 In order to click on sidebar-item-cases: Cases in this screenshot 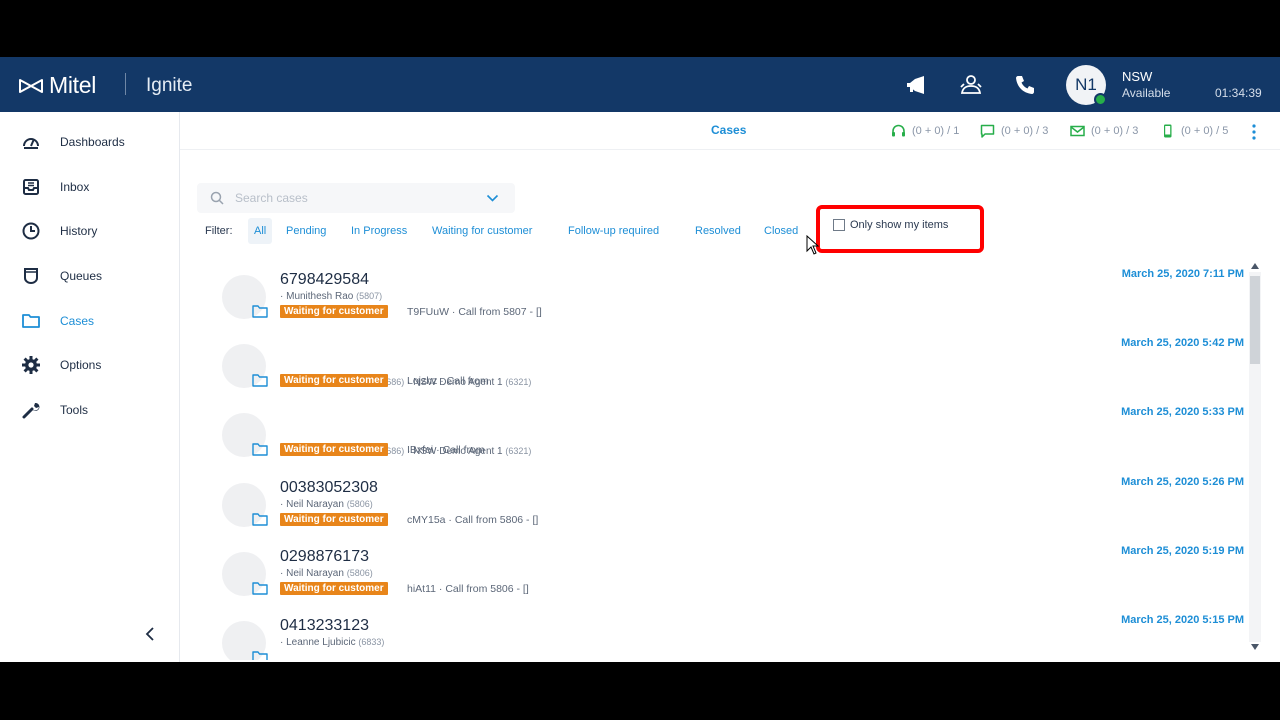, I will do `click(90, 321)`.